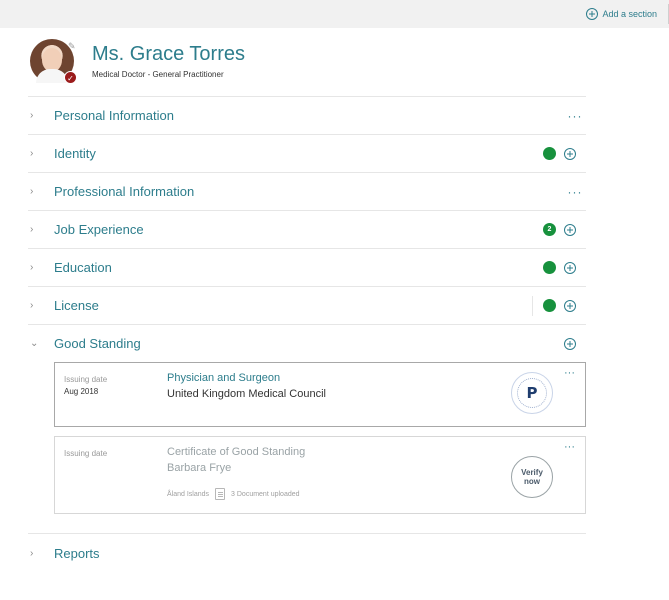 The height and width of the screenshot is (600, 669). Describe the element at coordinates (81, 391) in the screenshot. I see `issuing-date: Aug 2018` at that location.